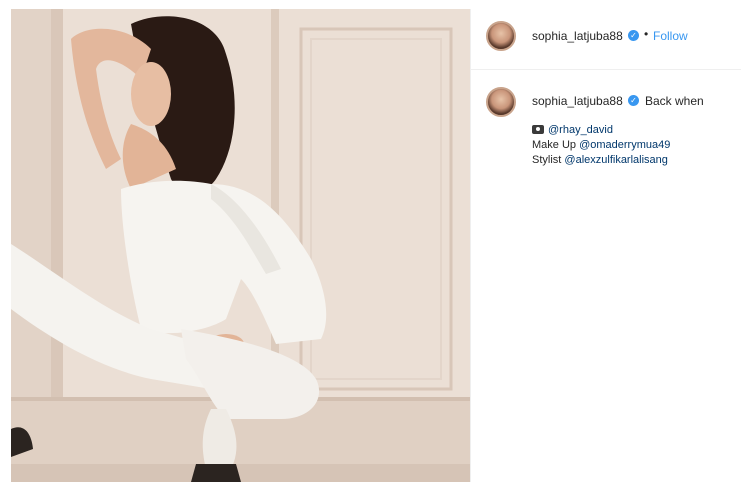 The height and width of the screenshot is (489, 745). I want to click on caption-avatar, so click(501, 102).